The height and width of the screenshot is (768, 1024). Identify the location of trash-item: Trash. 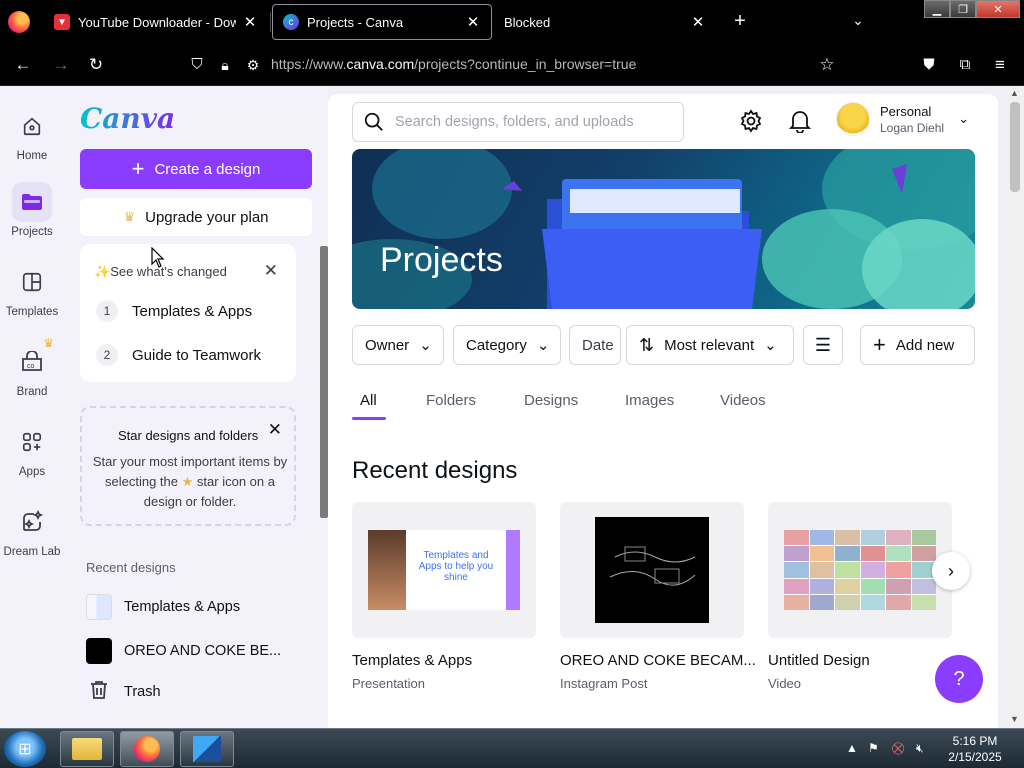
(123, 692).